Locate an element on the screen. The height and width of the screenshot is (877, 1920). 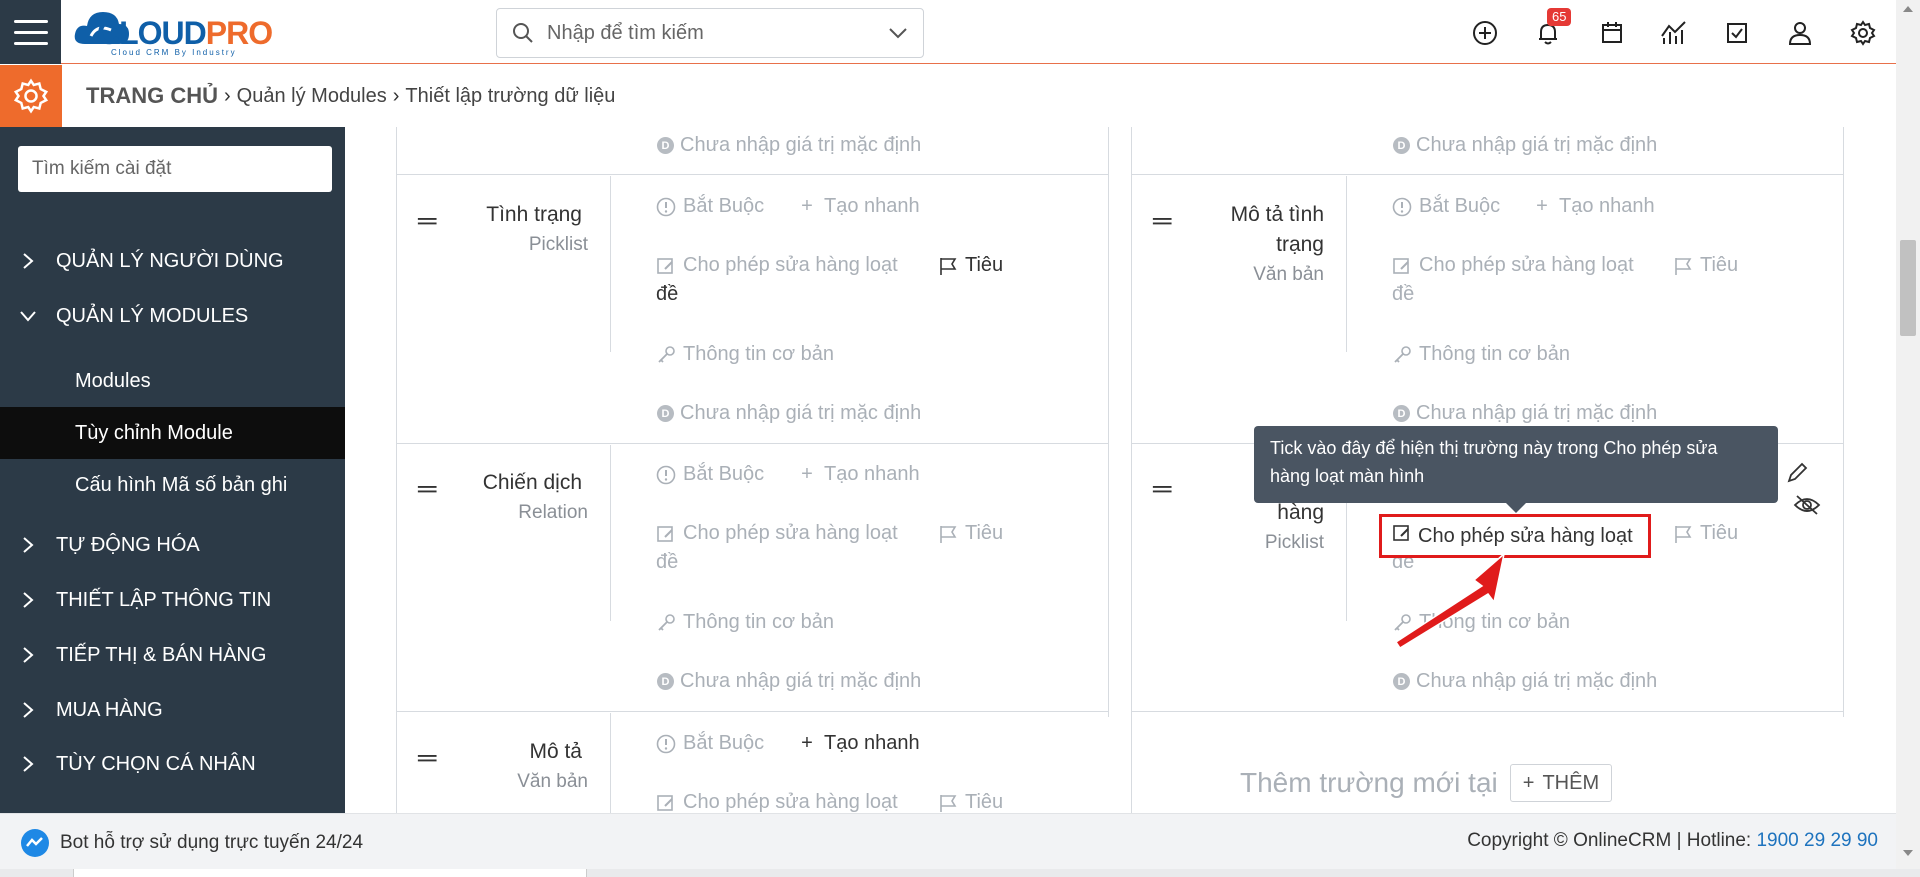
user-icon is located at coordinates (1800, 33).